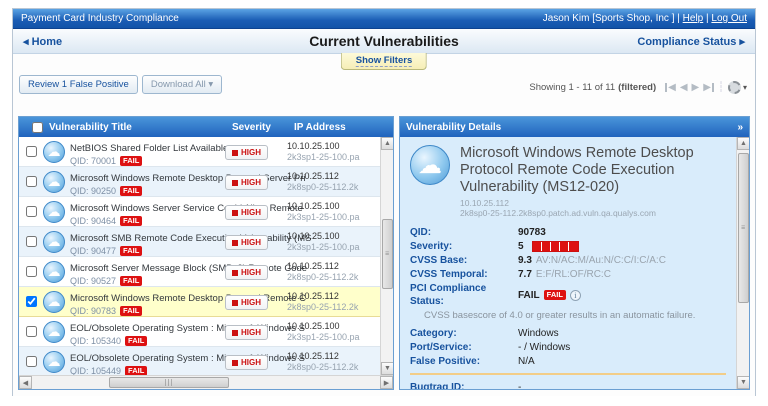 The height and width of the screenshot is (406, 768). Describe the element at coordinates (96, 370) in the screenshot. I see `row-qid: QID: 105449` at that location.